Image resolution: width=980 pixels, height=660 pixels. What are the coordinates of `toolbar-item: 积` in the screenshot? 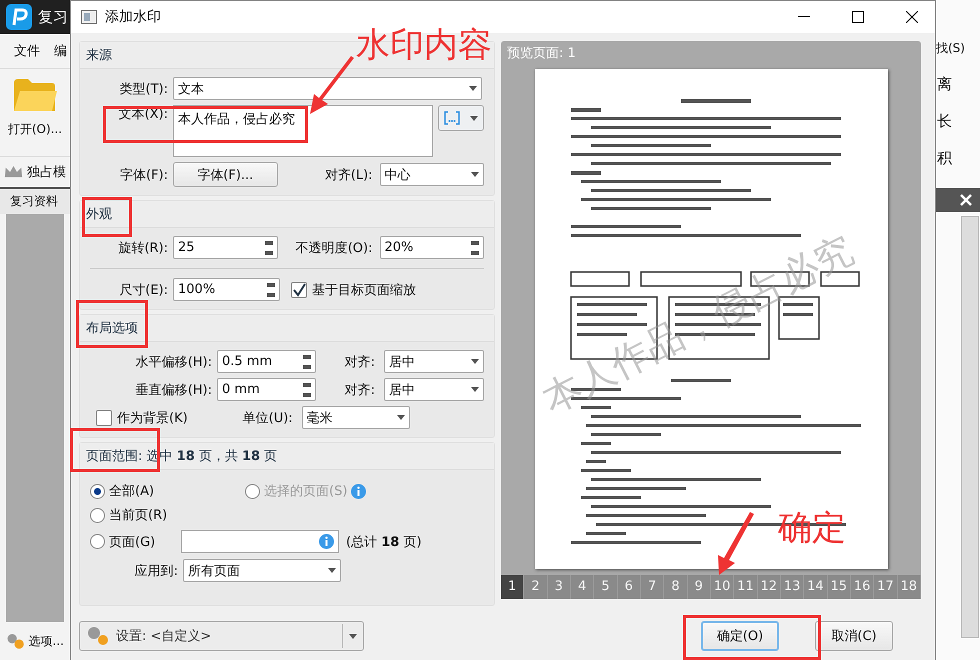 It's located at (944, 158).